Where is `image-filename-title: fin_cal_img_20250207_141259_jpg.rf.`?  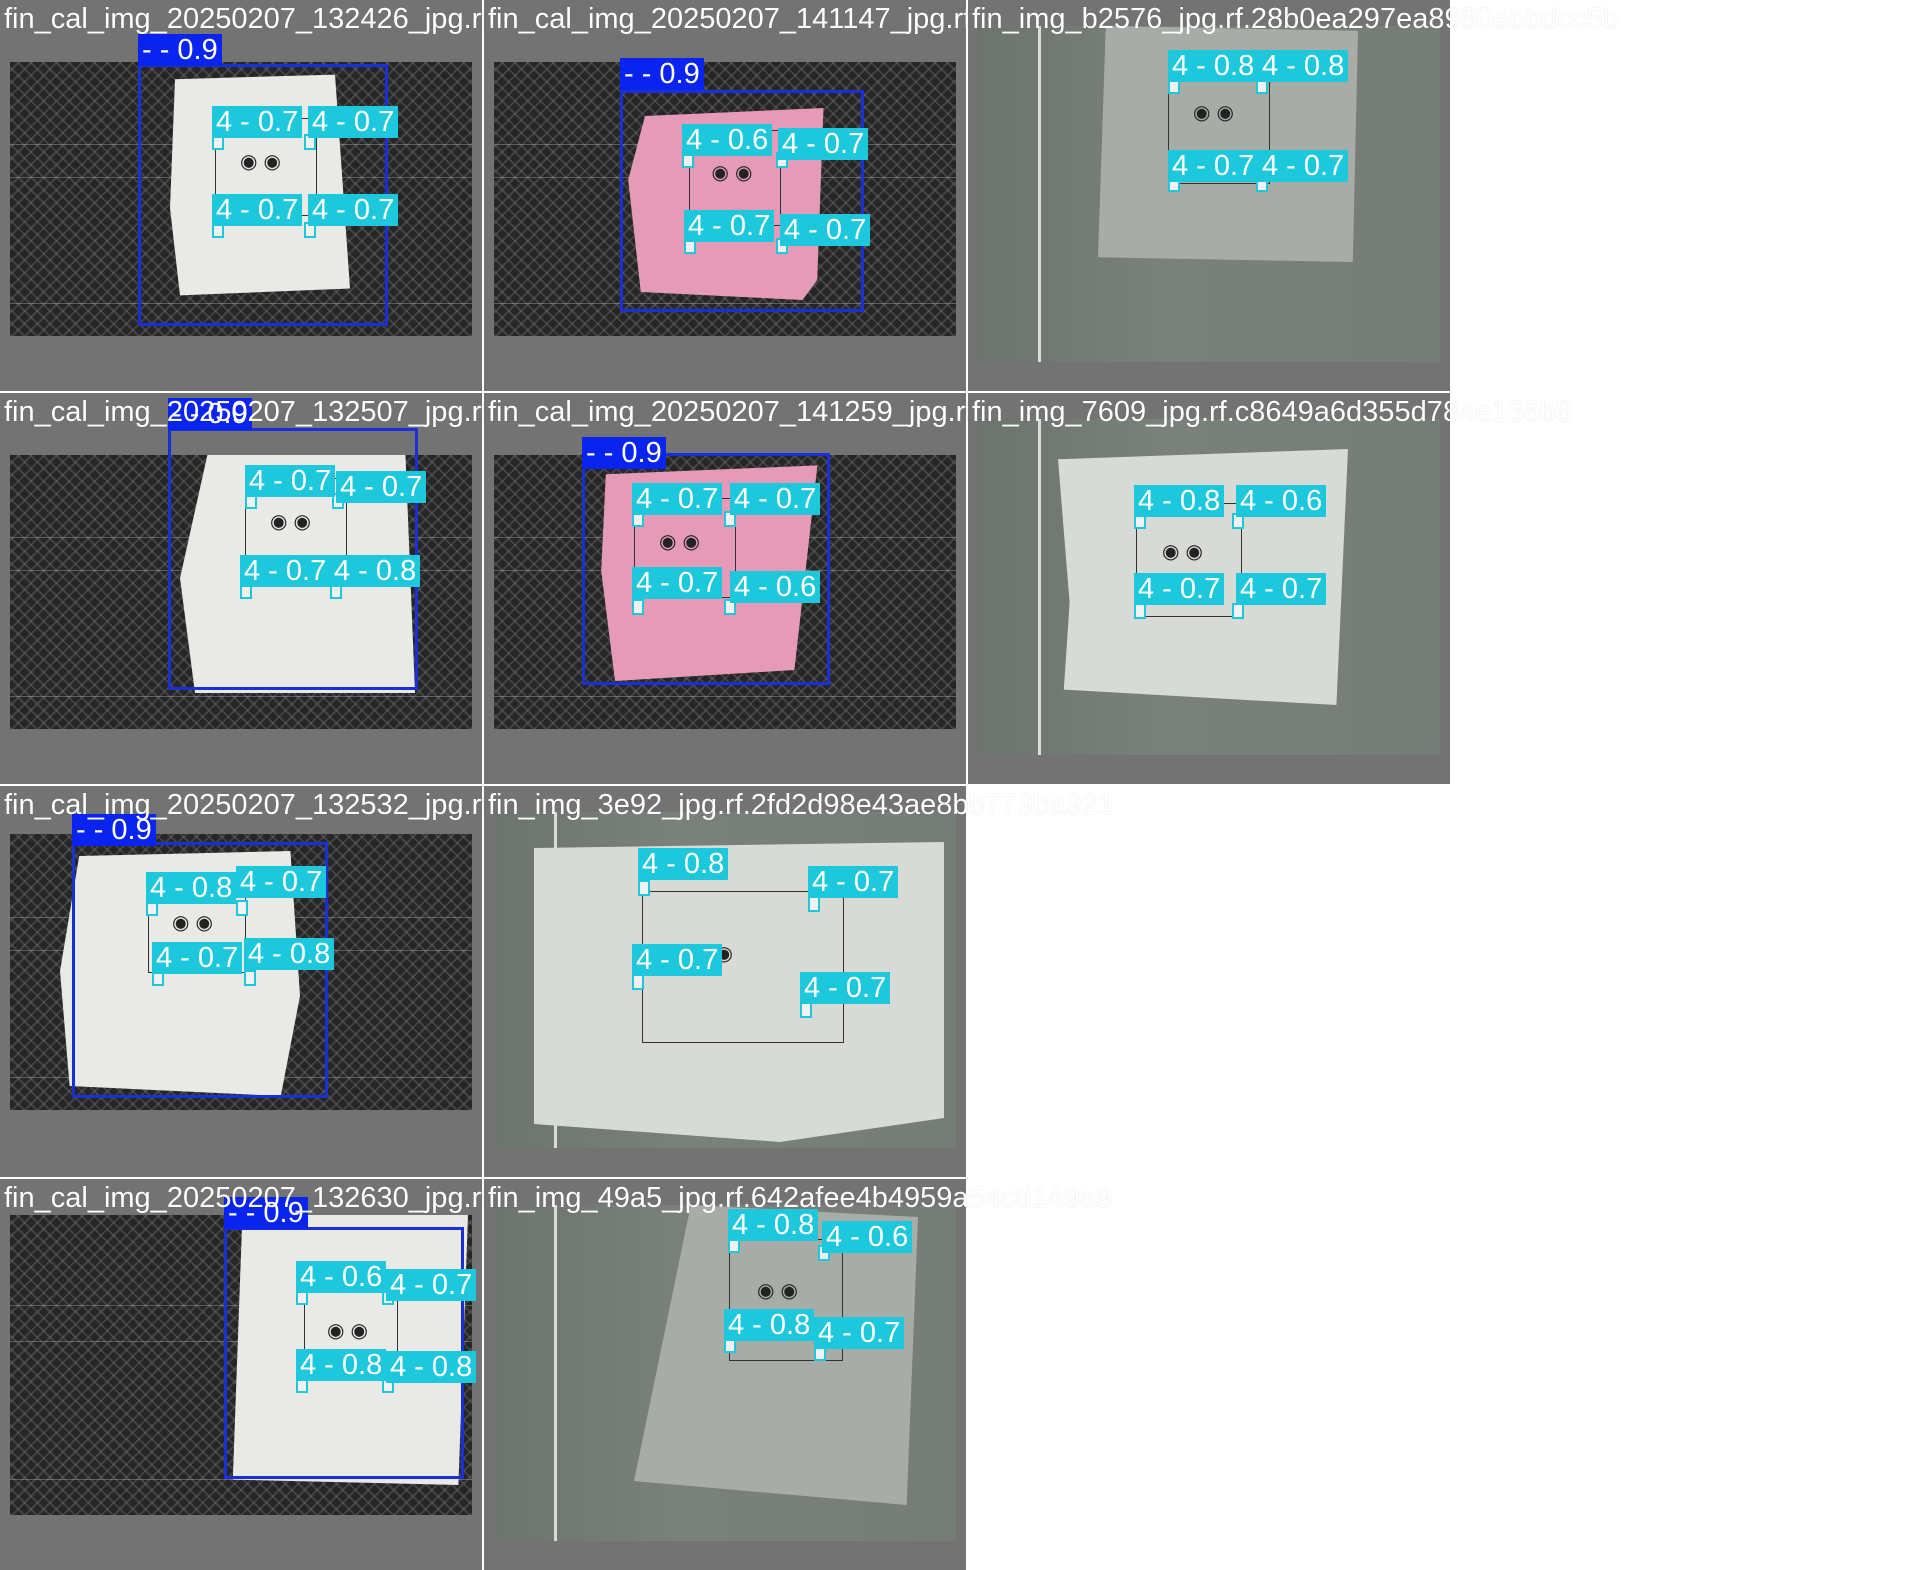
image-filename-title: fin_cal_img_20250207_141259_jpg.rf. is located at coordinates (735, 412).